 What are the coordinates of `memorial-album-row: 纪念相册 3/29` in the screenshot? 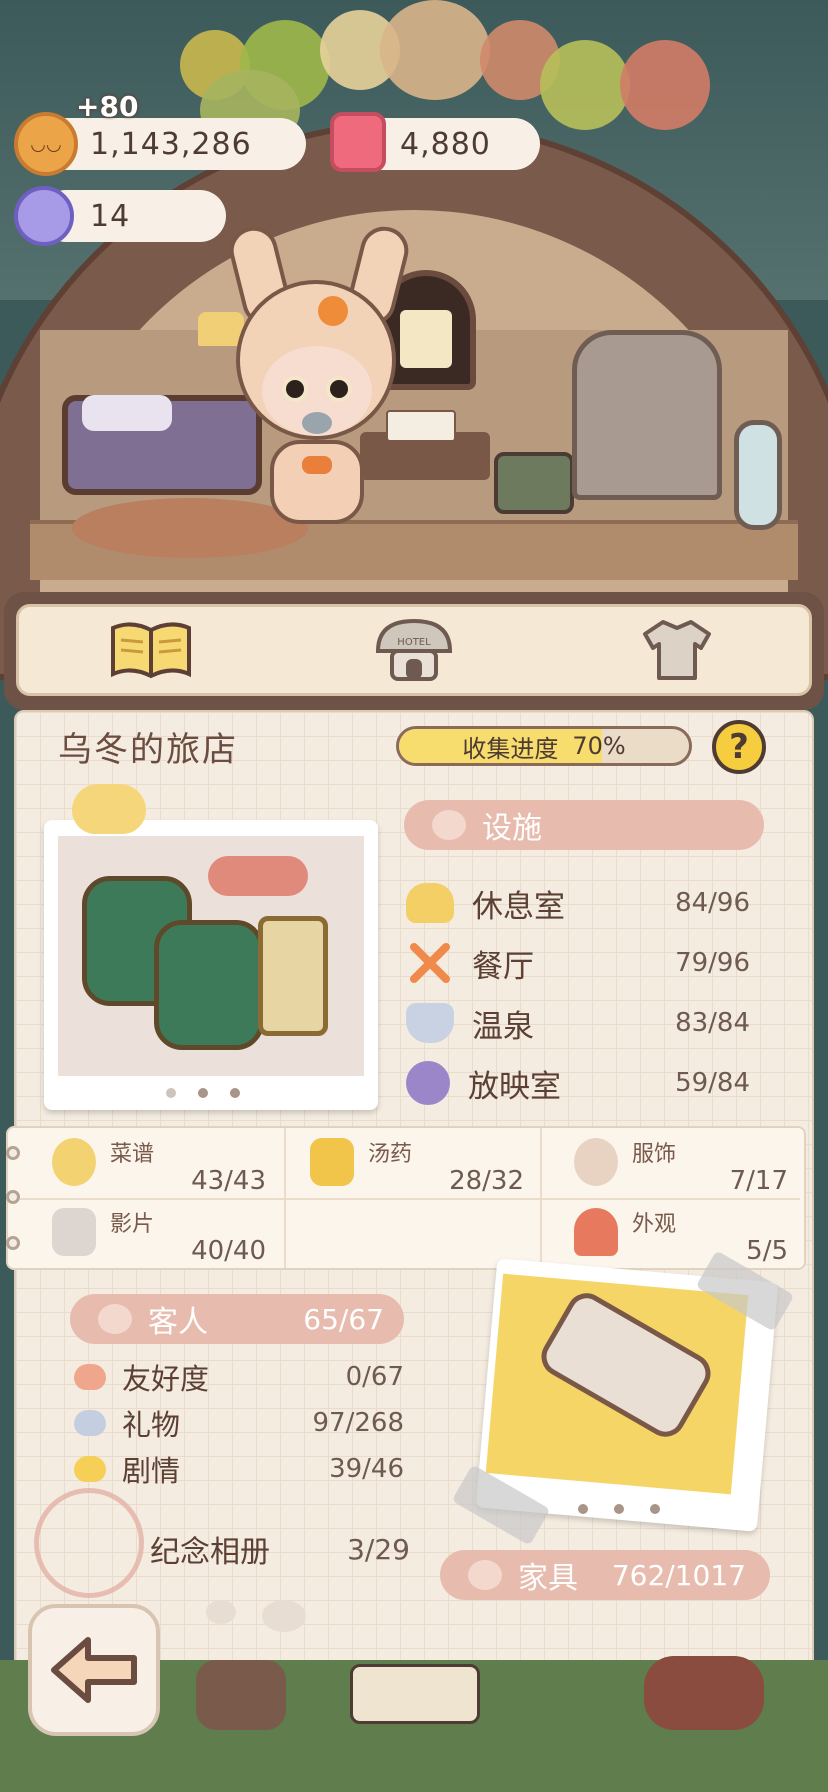 It's located at (240, 1549).